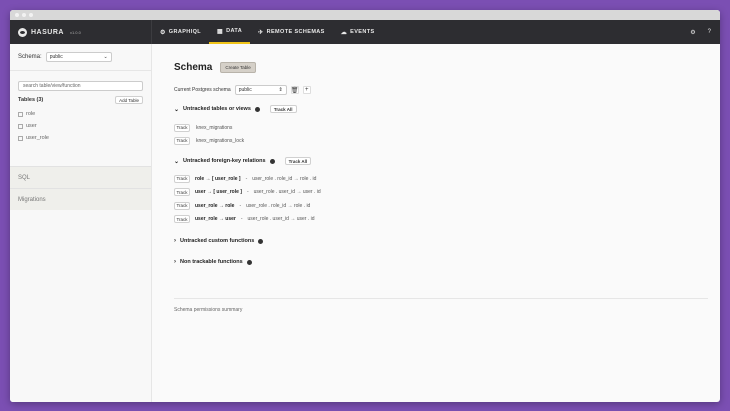 This screenshot has height=411, width=730. What do you see at coordinates (37, 138) in the screenshot?
I see `table-name: user_role` at bounding box center [37, 138].